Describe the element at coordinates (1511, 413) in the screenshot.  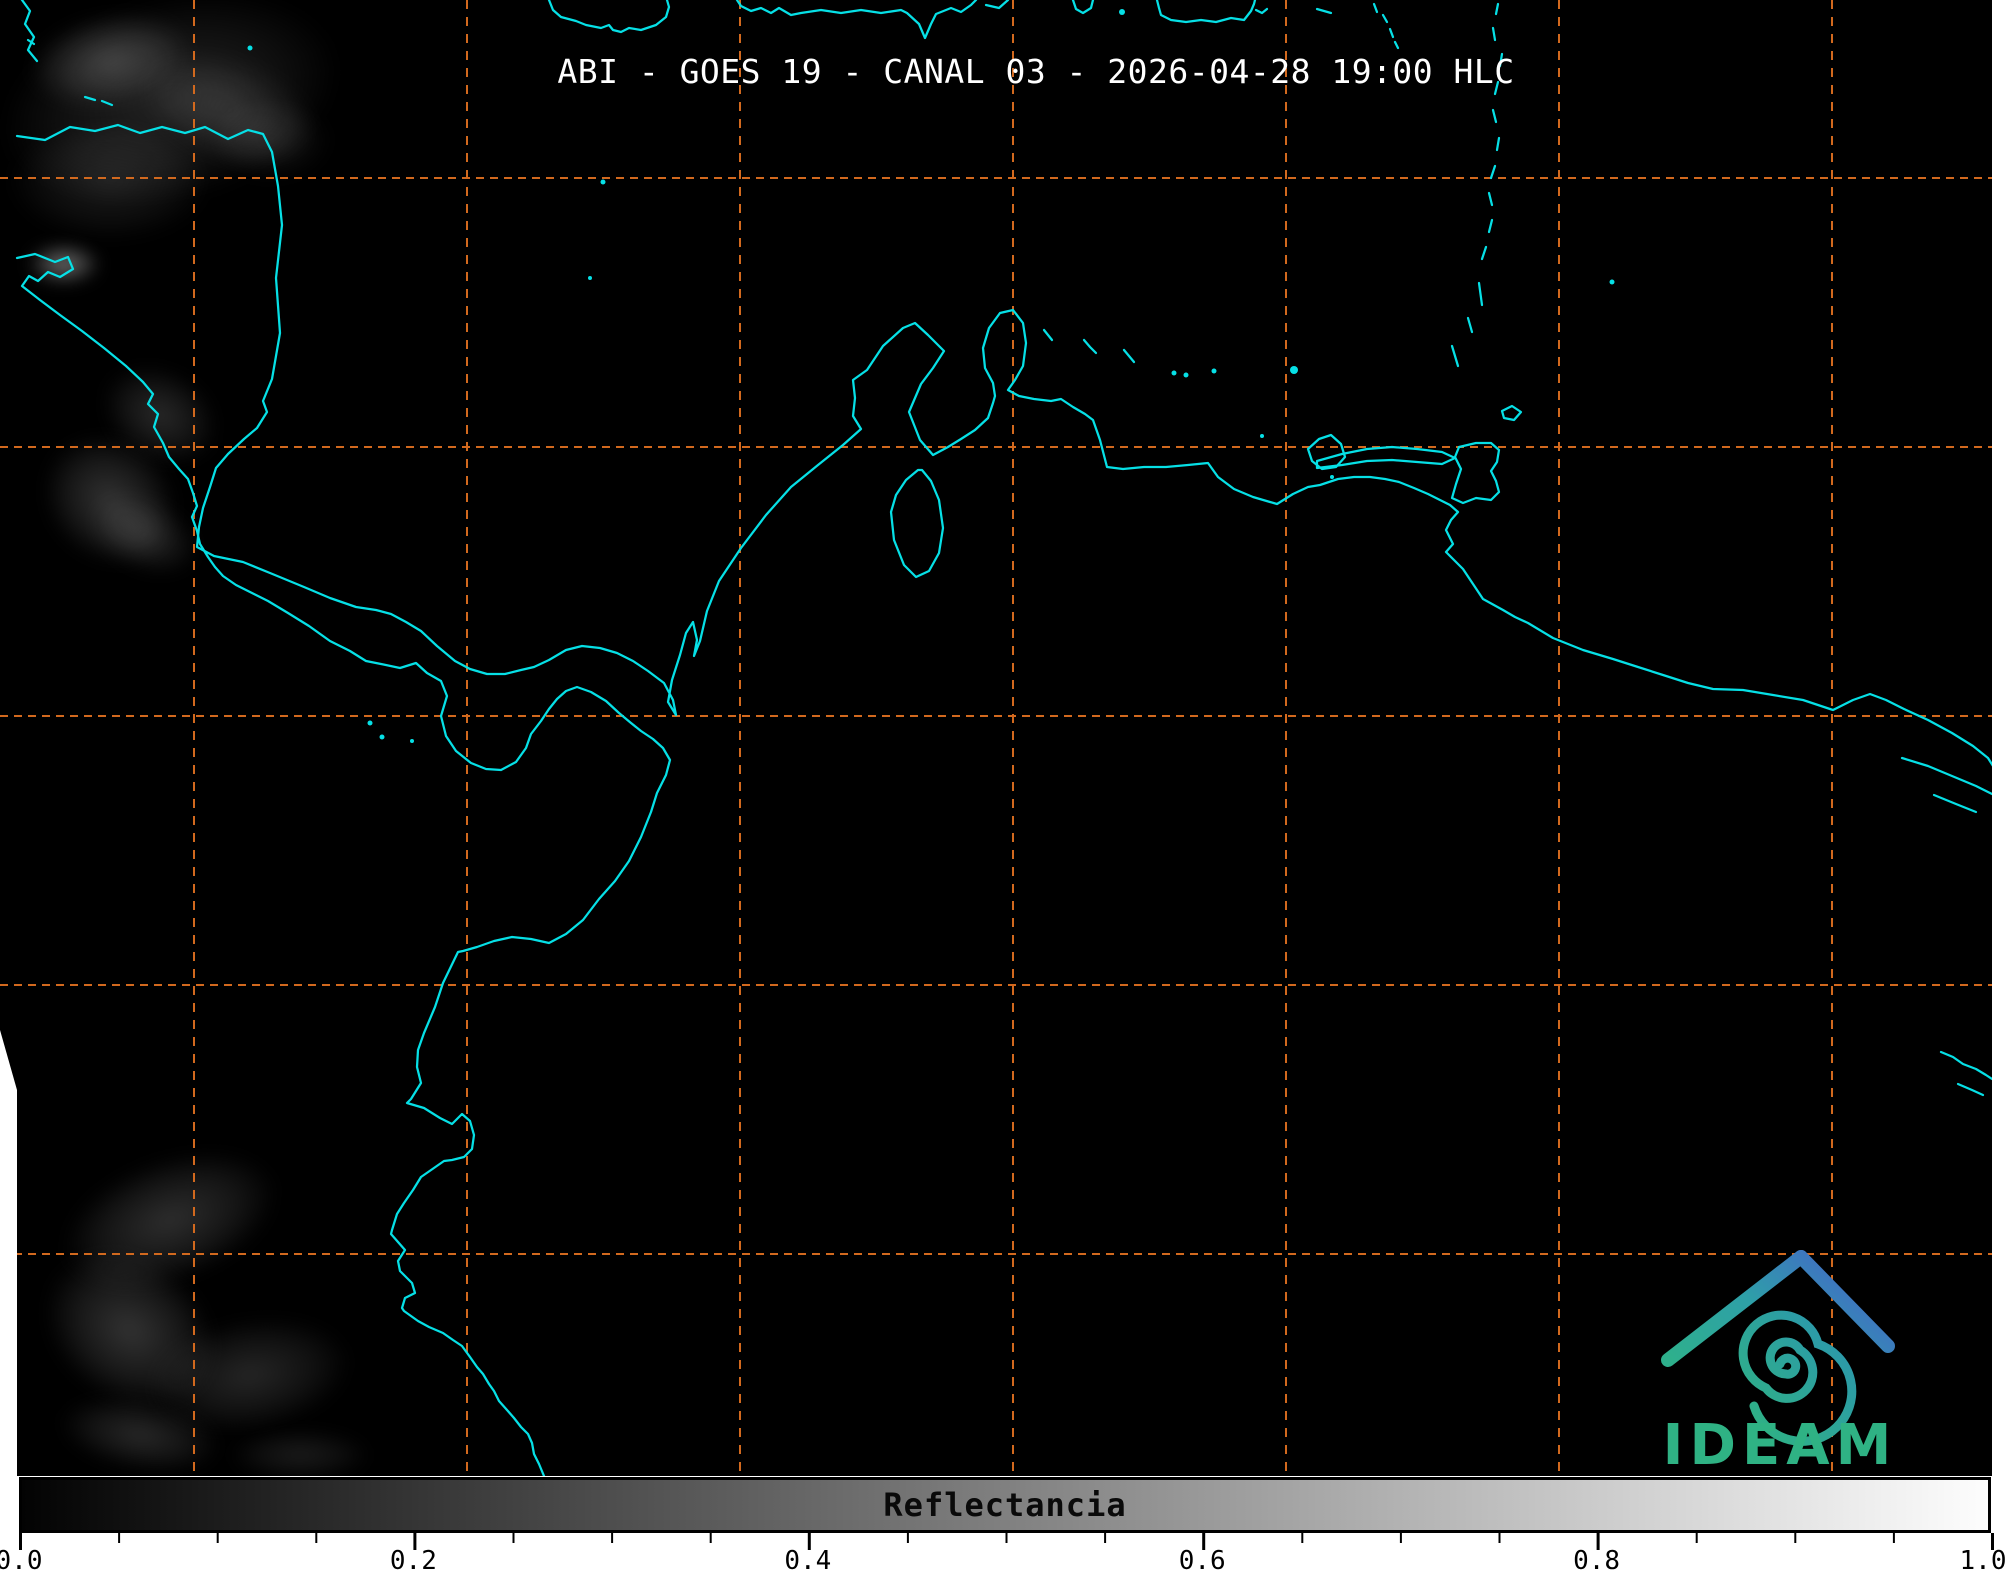
I see `coastline-tobago` at that location.